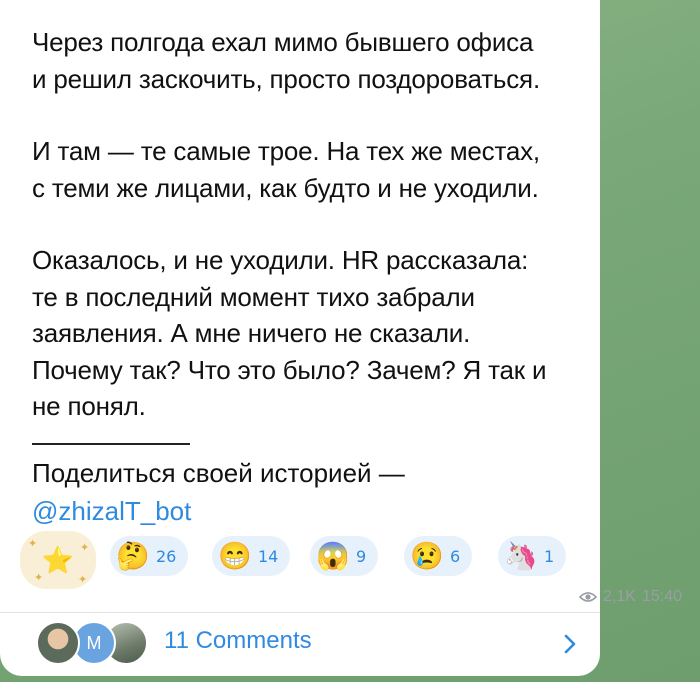 The height and width of the screenshot is (682, 700). What do you see at coordinates (361, 556) in the screenshot?
I see `reaction-count: 9` at bounding box center [361, 556].